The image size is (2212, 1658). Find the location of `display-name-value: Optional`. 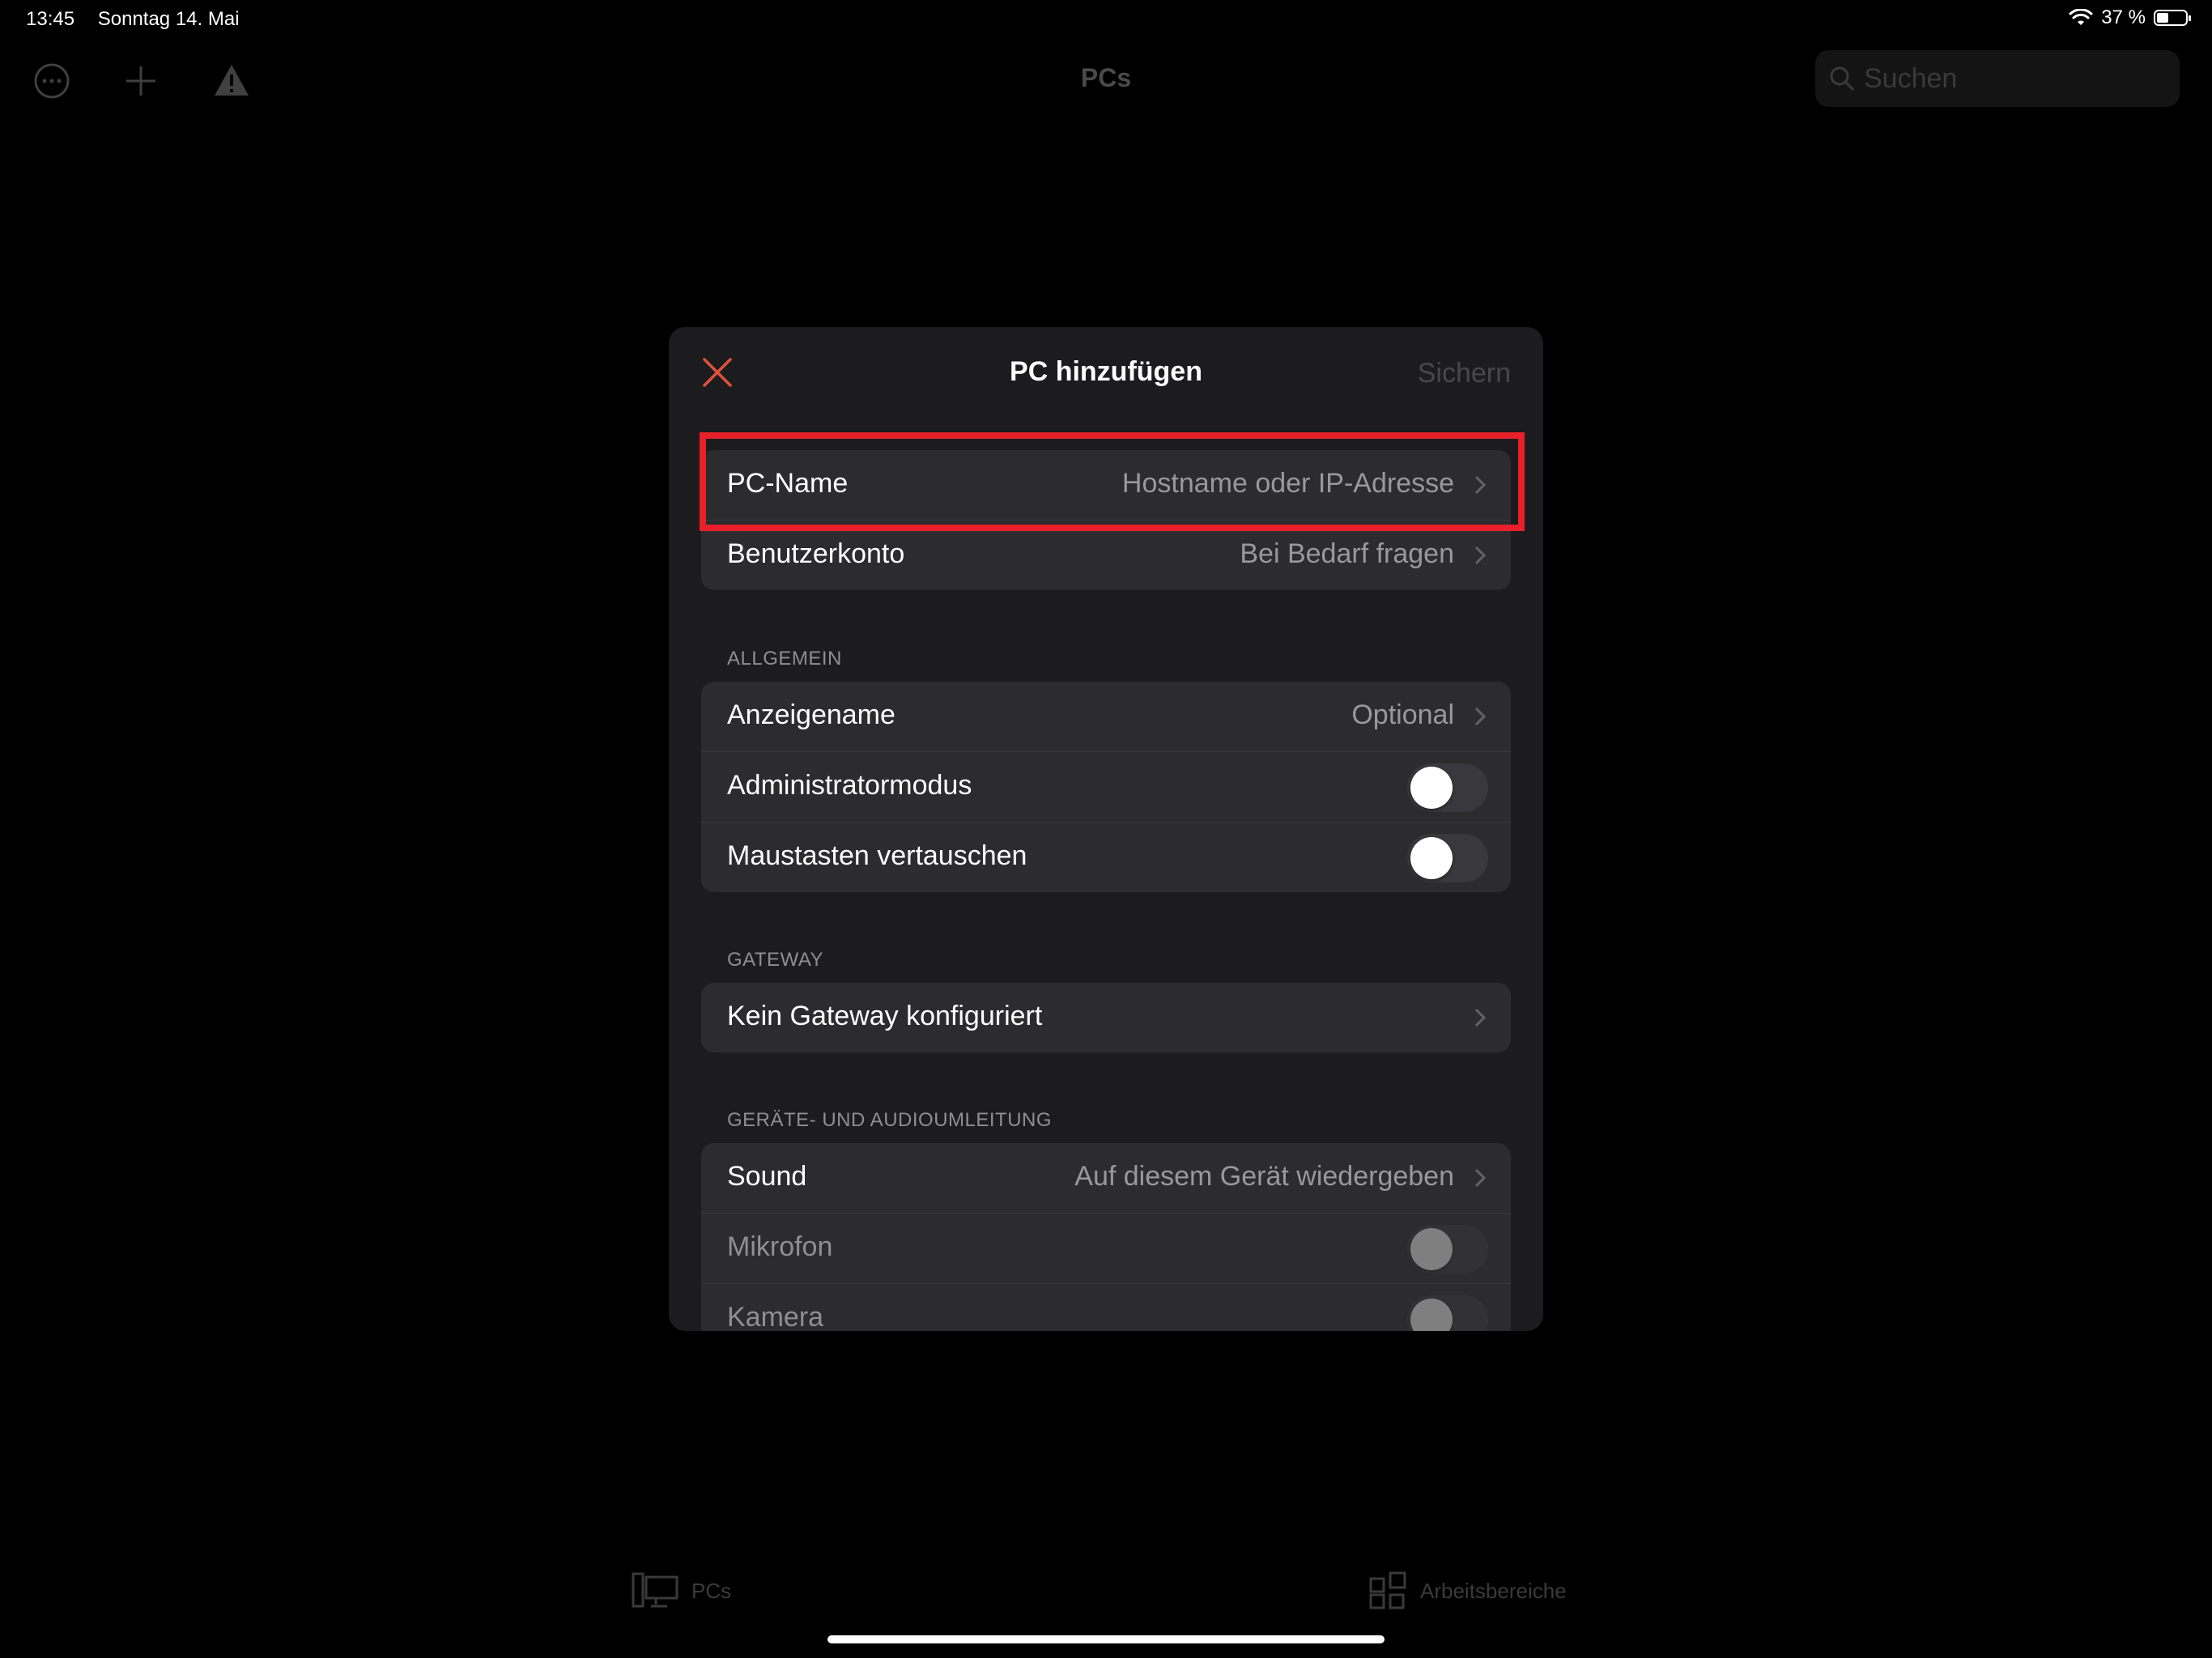

display-name-value: Optional is located at coordinates (1403, 714).